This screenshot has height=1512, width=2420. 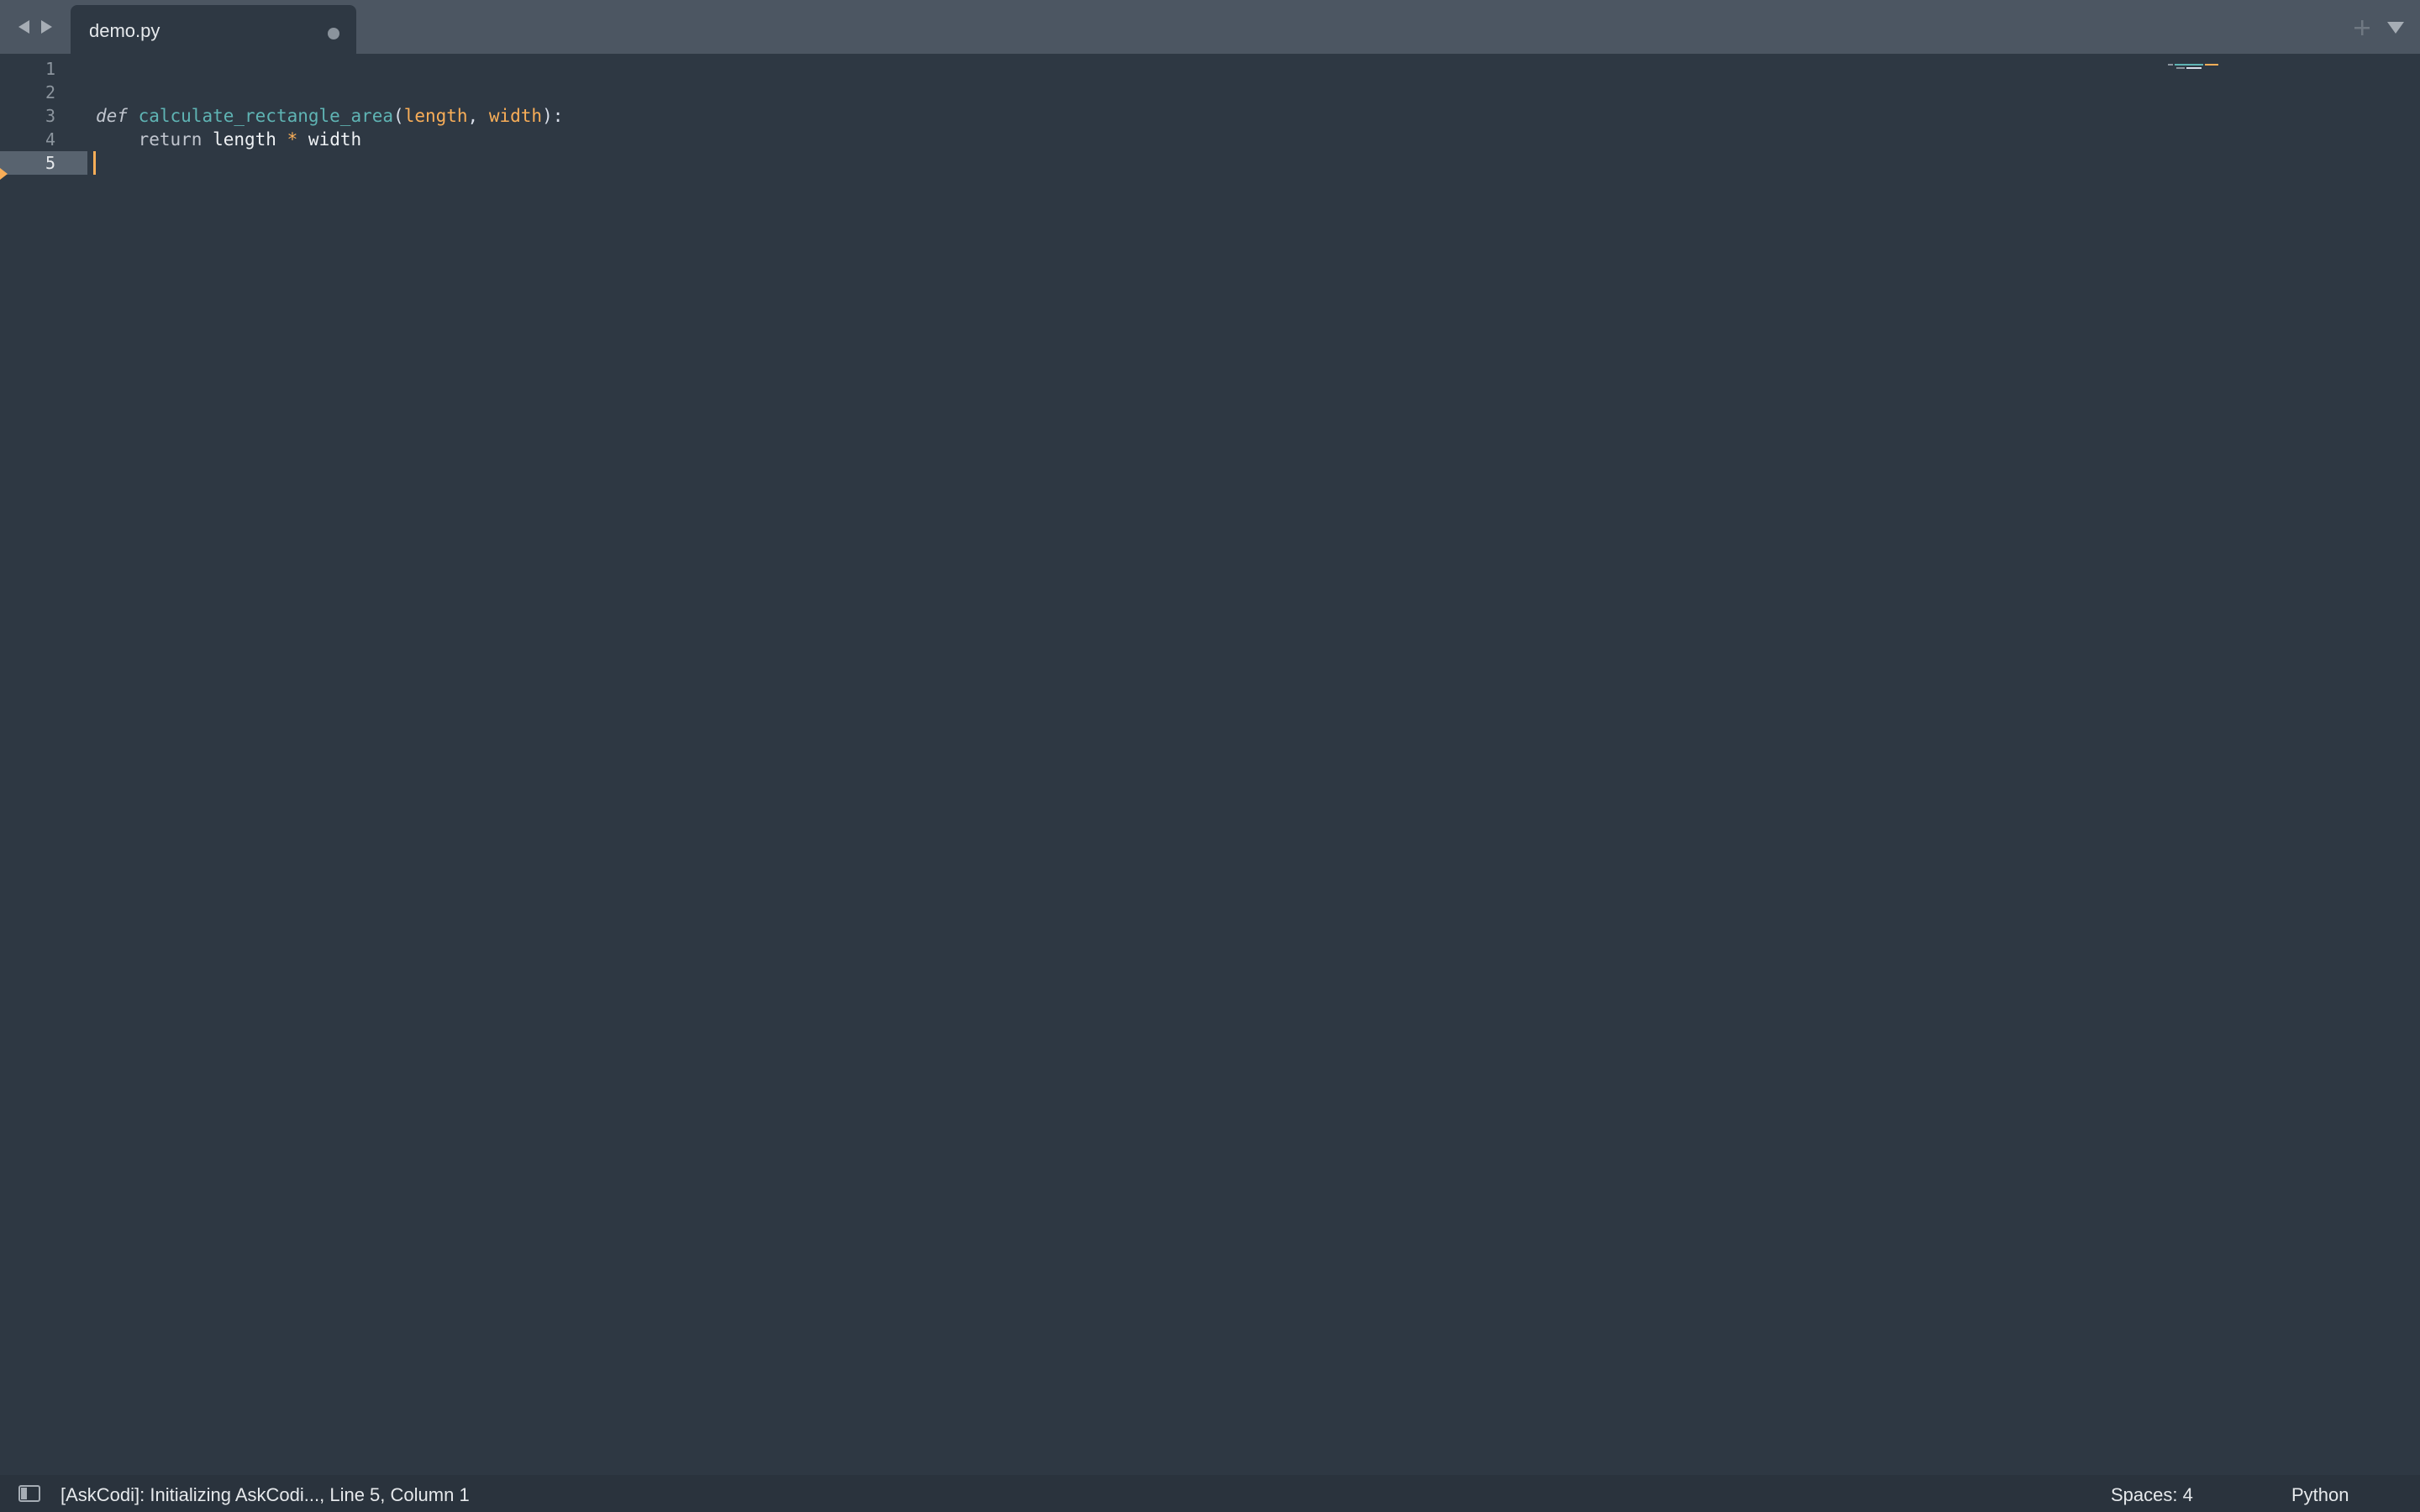 I want to click on triangle-down-icon, so click(x=2395, y=28).